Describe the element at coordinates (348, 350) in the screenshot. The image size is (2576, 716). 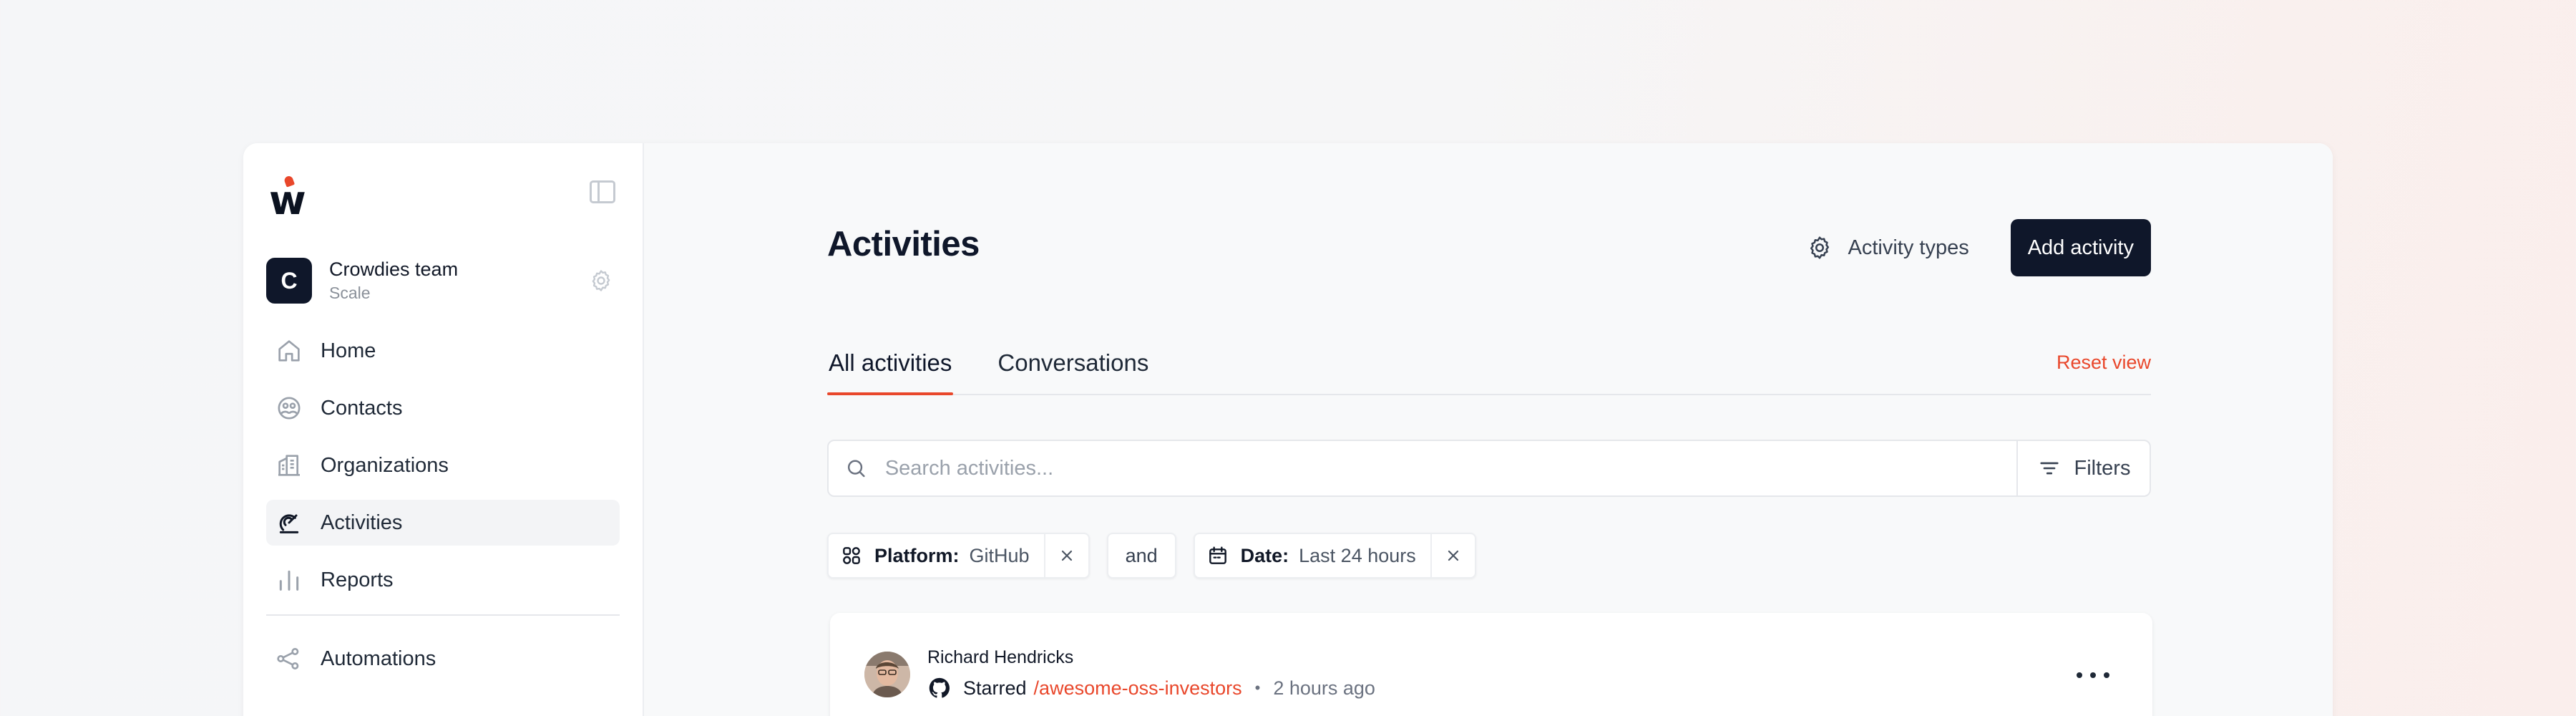
I see `sidebar-item-label: Home` at that location.